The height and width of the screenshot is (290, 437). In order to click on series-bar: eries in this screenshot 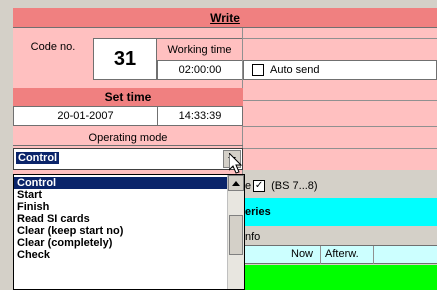, I will do `click(340, 212)`.